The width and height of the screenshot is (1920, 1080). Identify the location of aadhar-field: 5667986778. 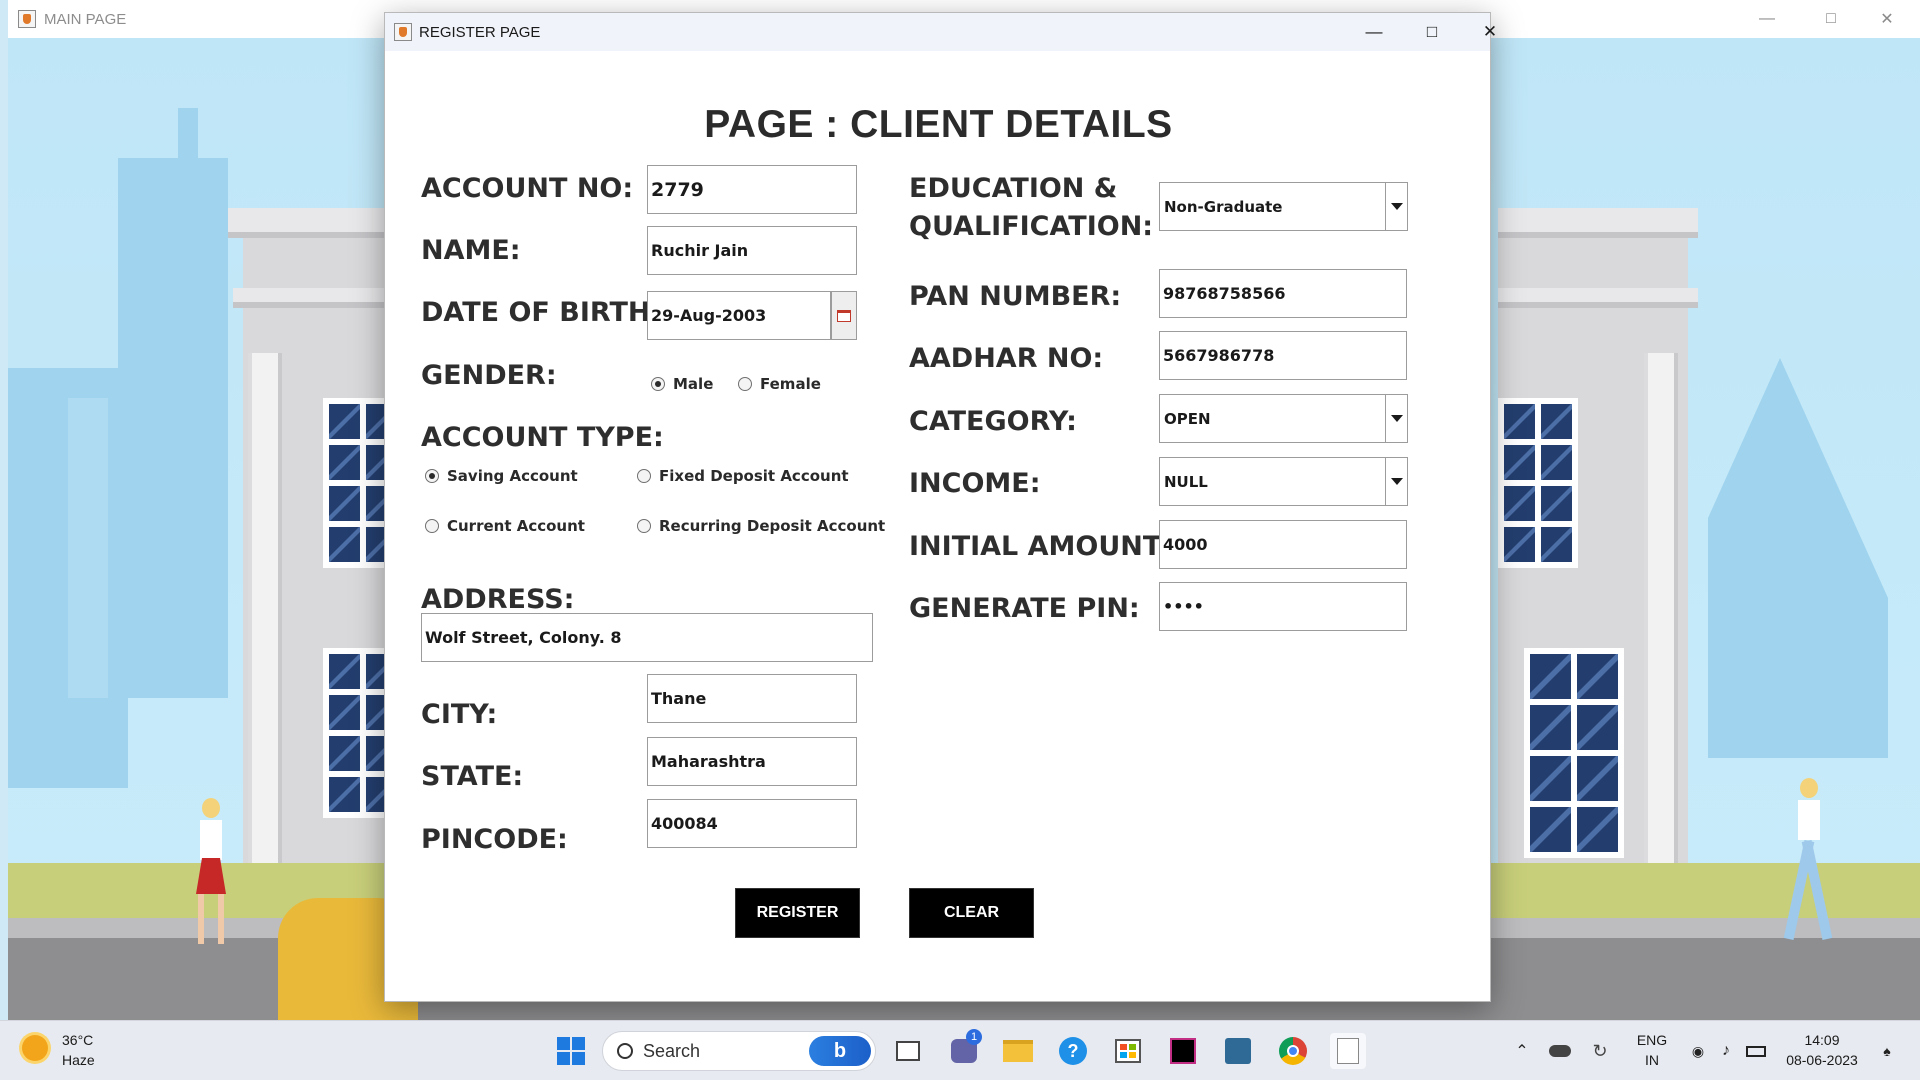
(1283, 355).